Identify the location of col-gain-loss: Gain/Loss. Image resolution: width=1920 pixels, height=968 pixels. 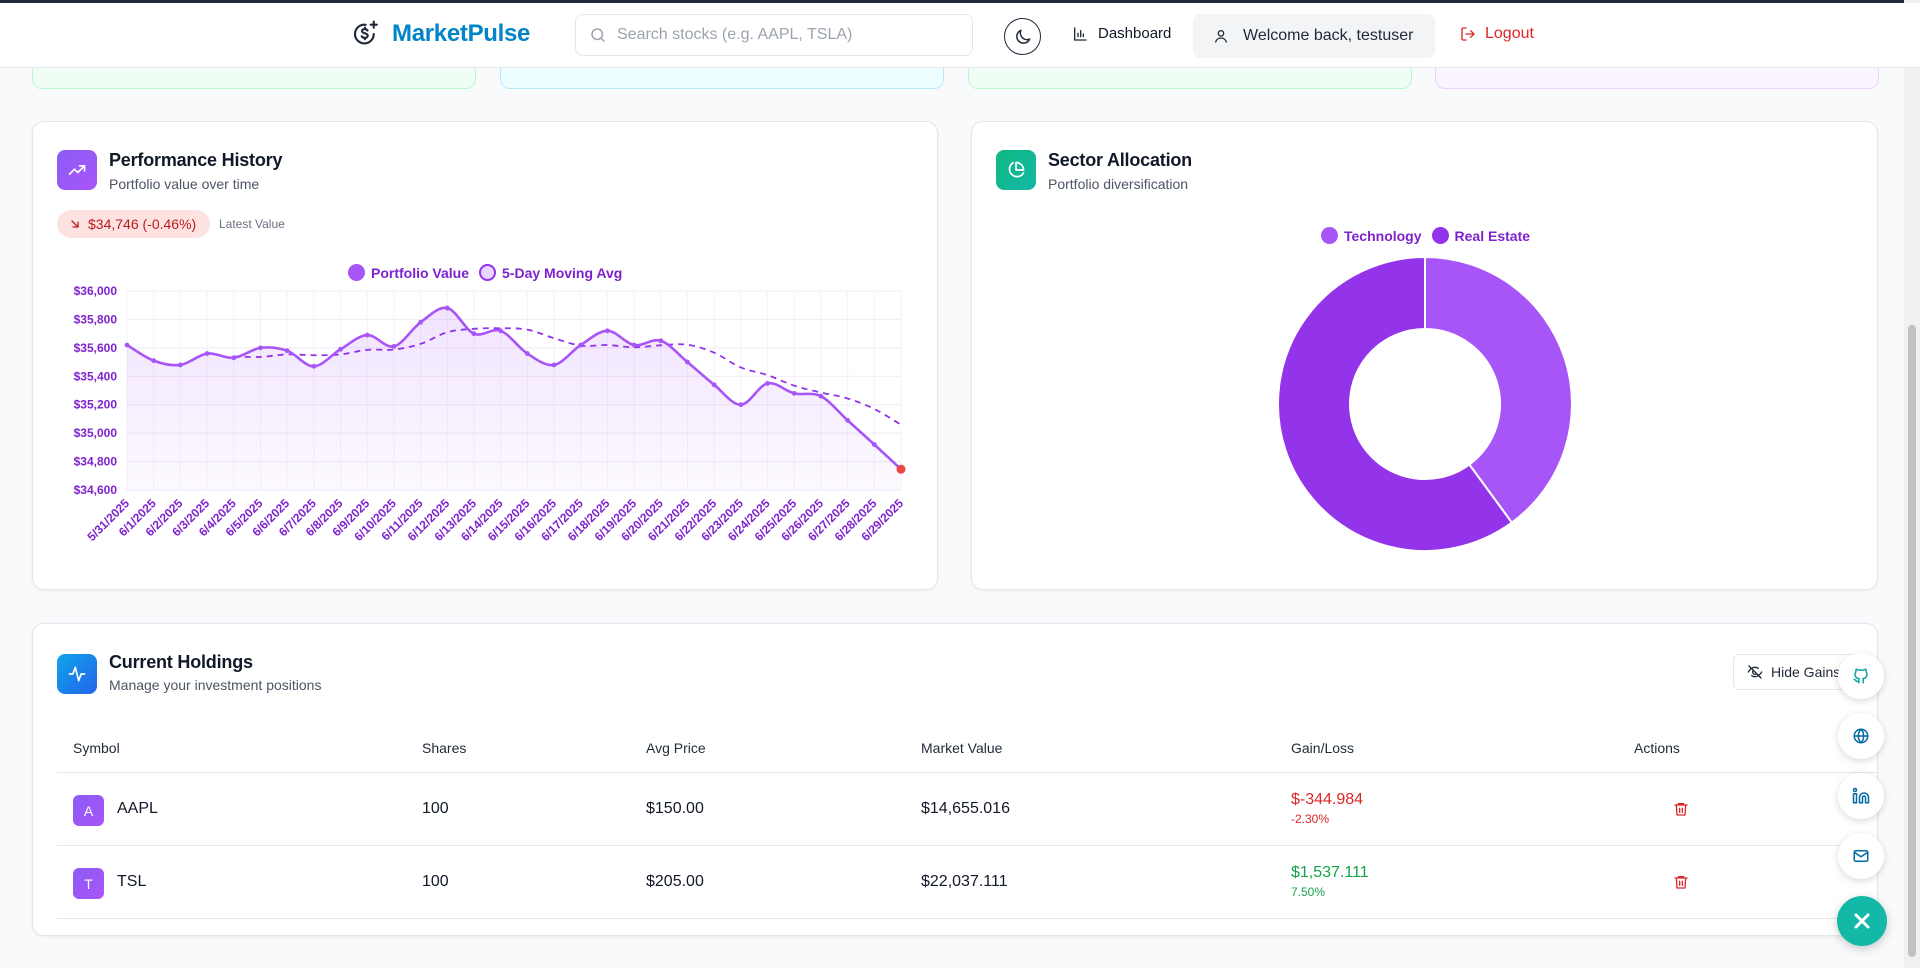
(1323, 748).